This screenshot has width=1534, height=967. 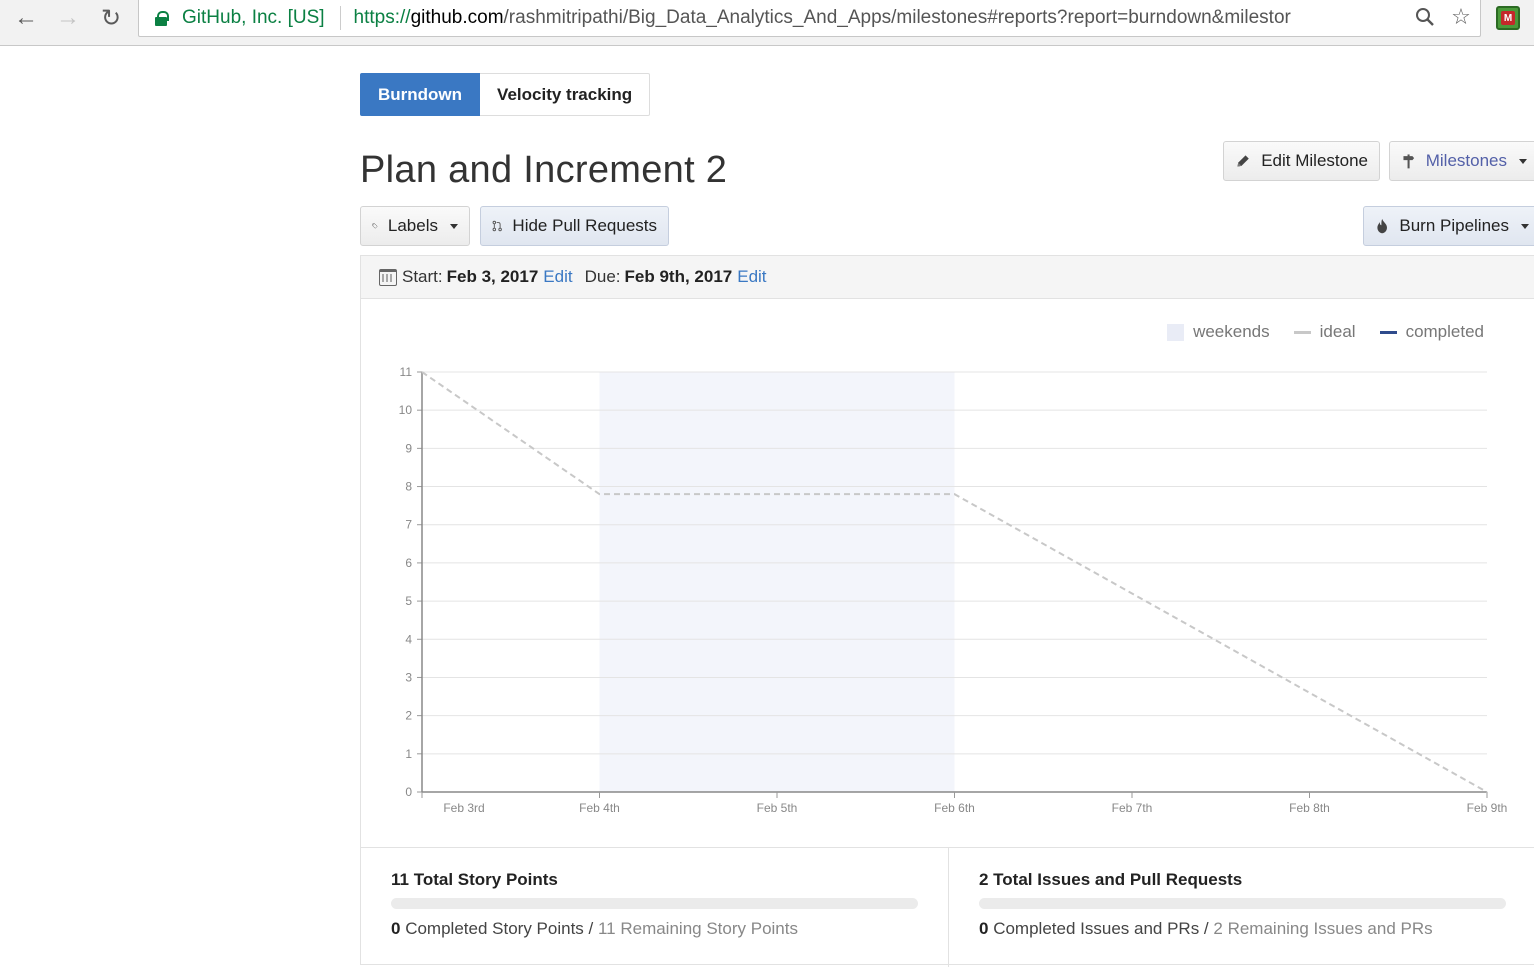 I want to click on url-host: github.com, so click(x=457, y=17).